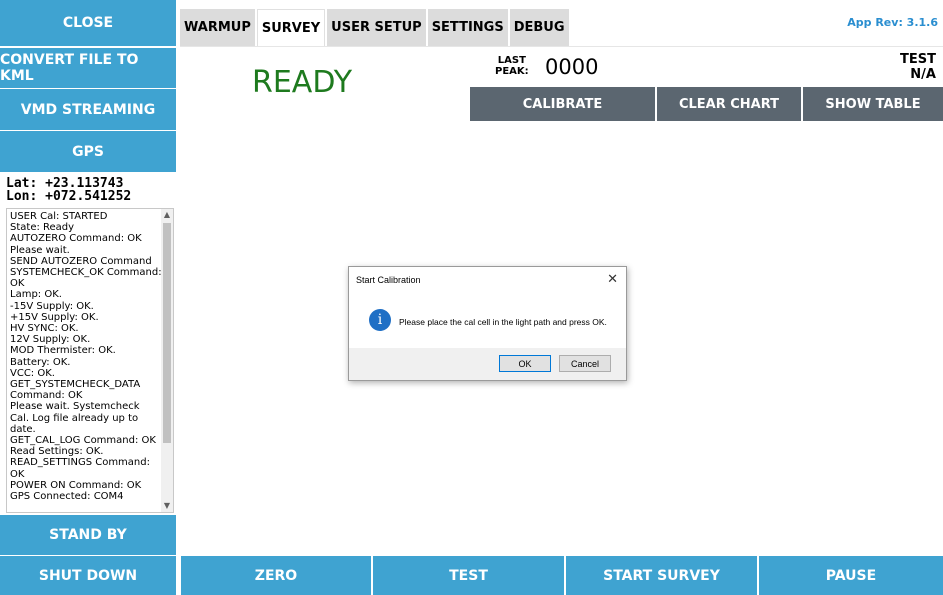  I want to click on last-peak-label-line2: PEAK:, so click(512, 71).